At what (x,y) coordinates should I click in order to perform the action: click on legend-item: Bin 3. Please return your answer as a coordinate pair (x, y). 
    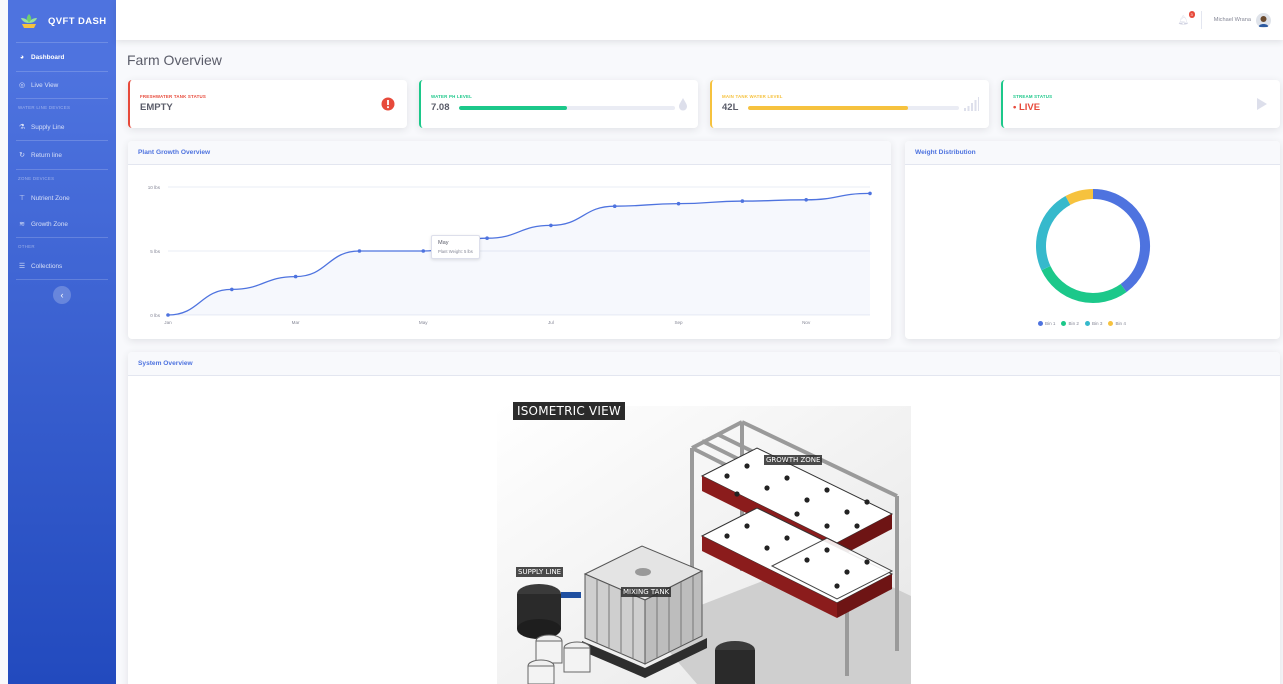
    Looking at the image, I should click on (1093, 323).